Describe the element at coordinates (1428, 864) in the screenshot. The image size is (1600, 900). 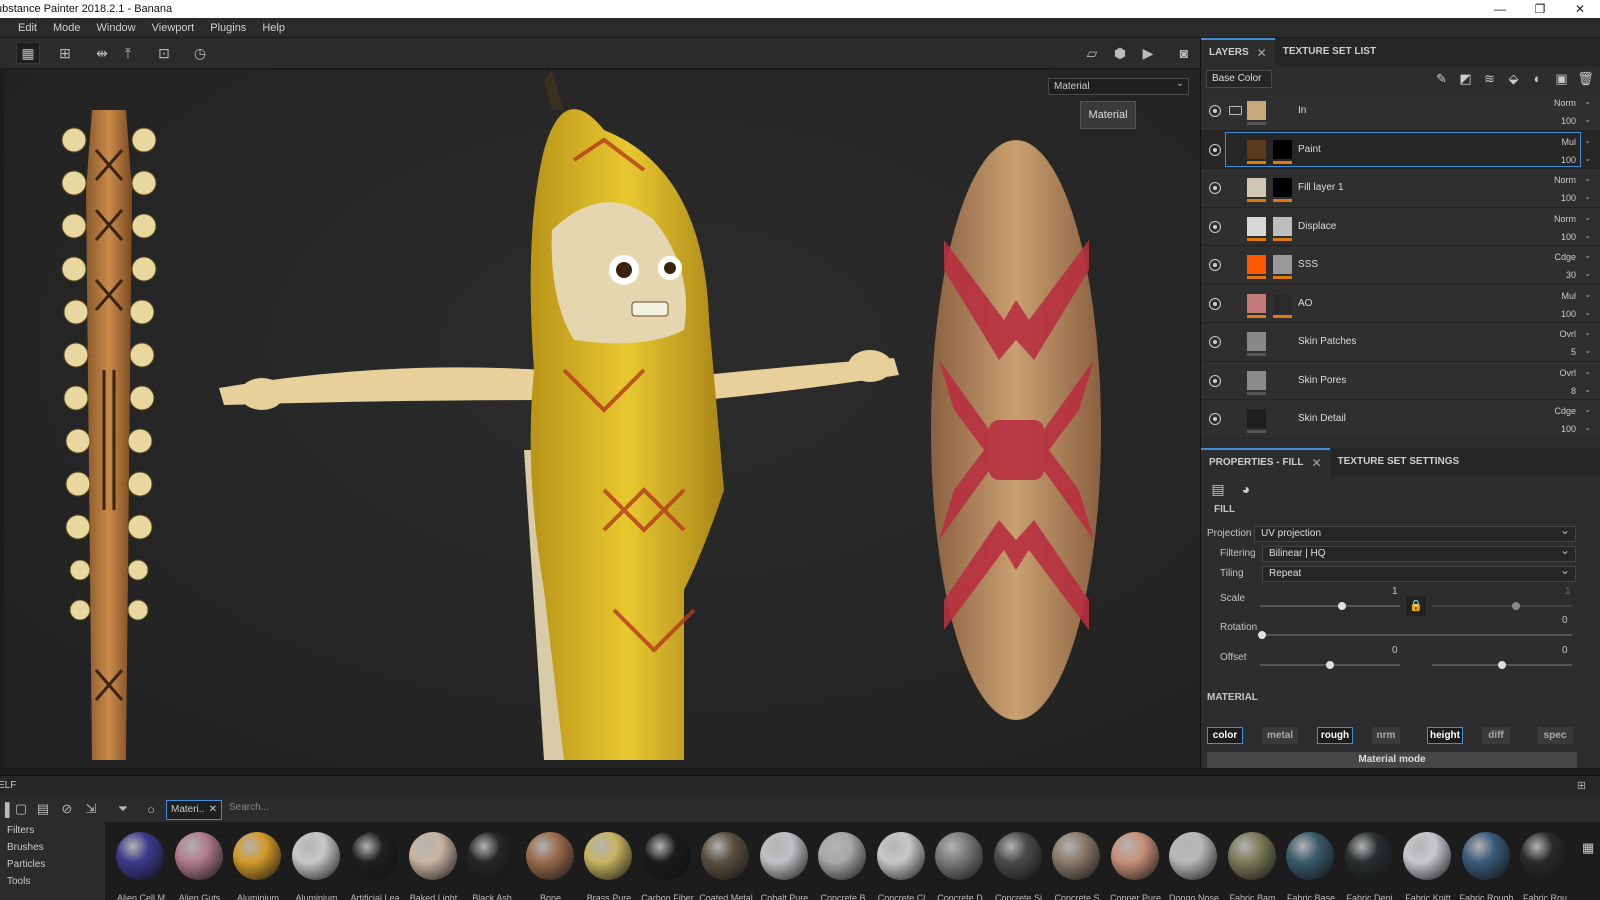
I see `material-thumbnail: Fabric Knitt` at that location.